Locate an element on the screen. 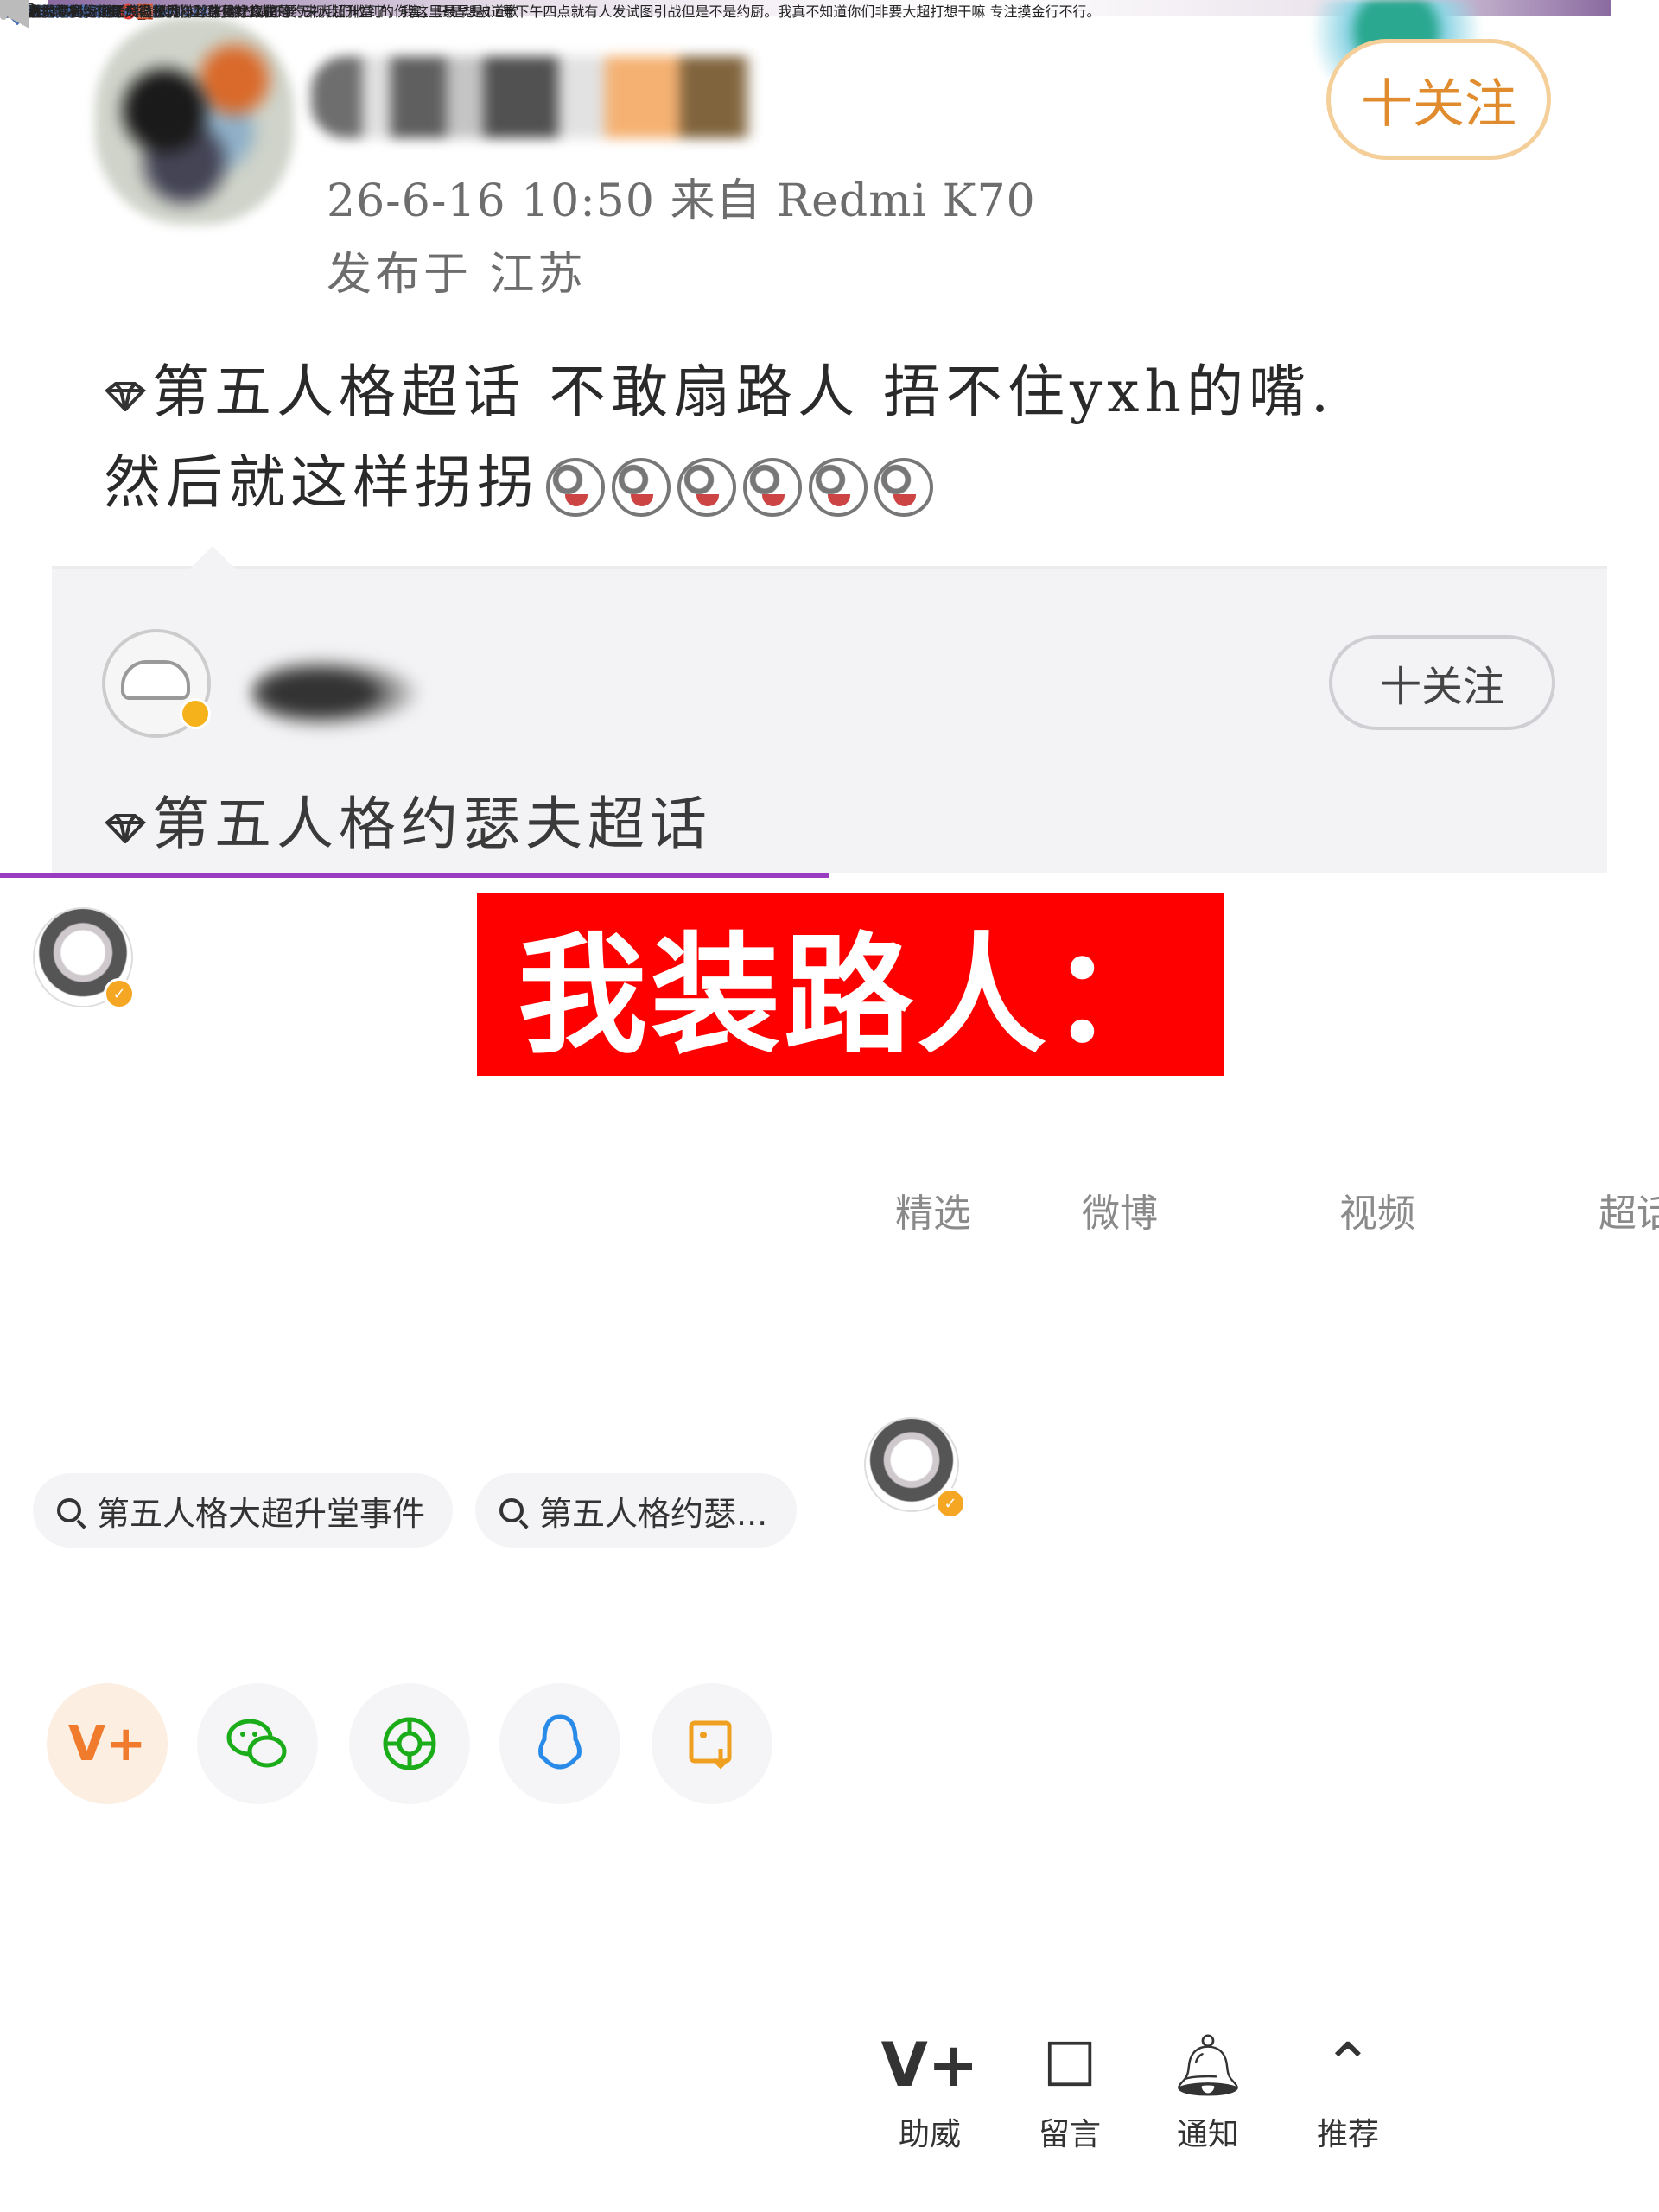  nav-notify: 🔔︎ 通知 is located at coordinates (1208, 2090).